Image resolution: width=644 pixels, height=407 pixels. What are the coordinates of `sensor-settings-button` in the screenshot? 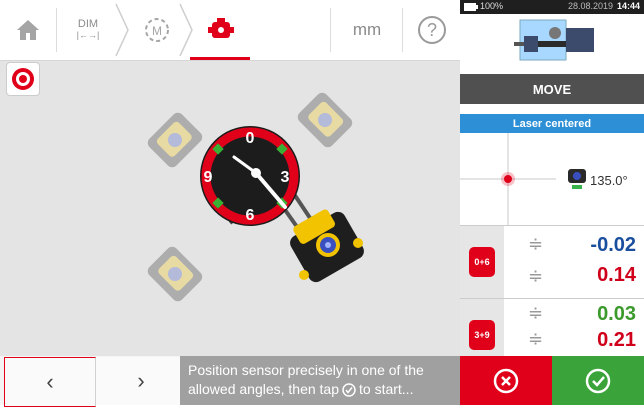 It's located at (23, 79).